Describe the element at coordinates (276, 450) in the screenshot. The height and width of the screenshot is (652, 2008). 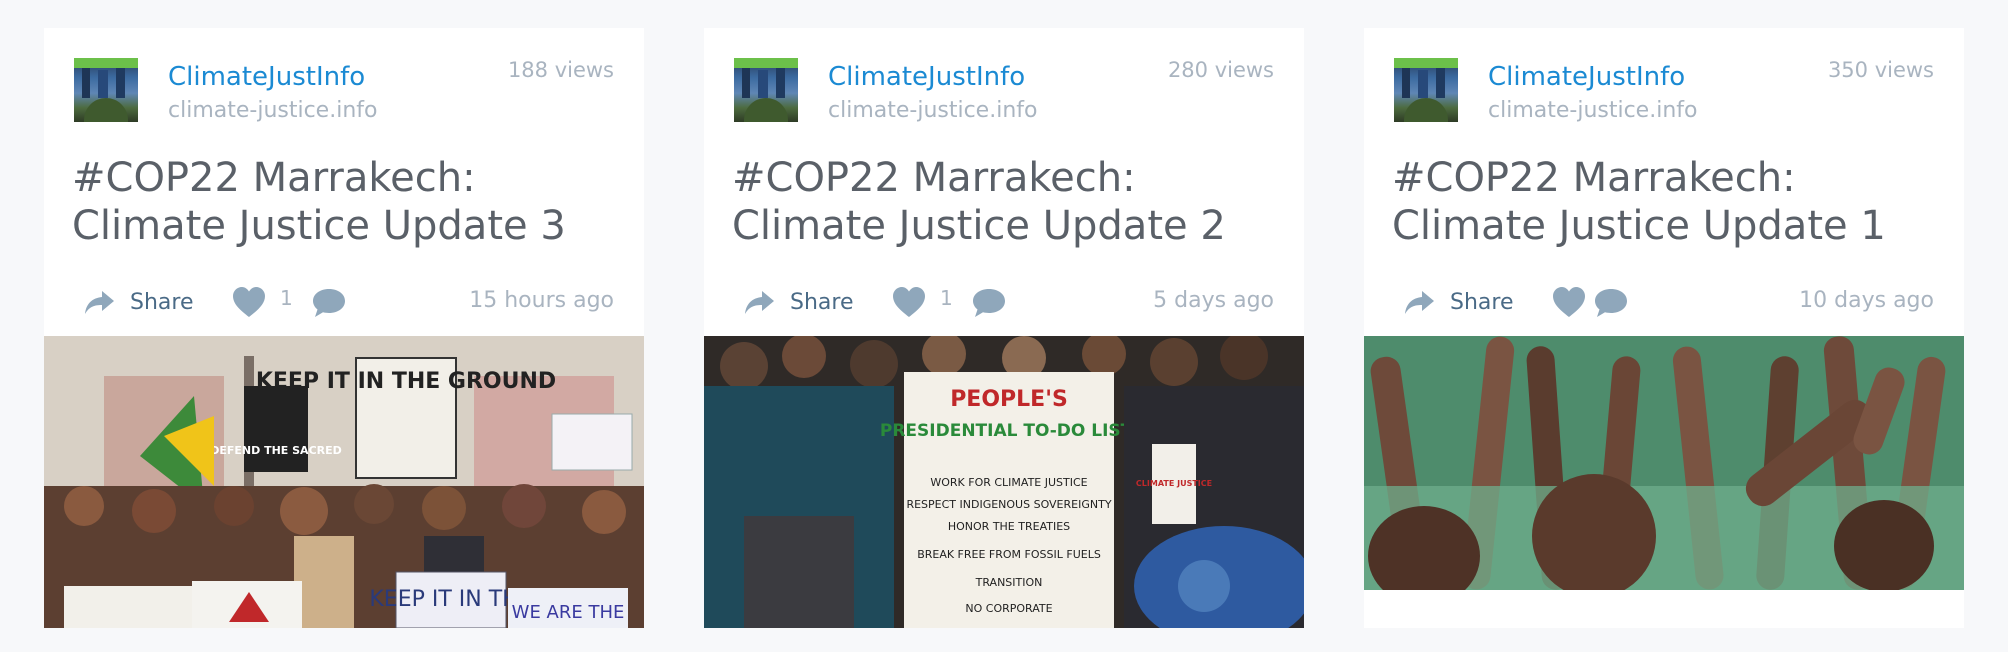
I see `sign-text: DEFEND THE SACRED` at that location.